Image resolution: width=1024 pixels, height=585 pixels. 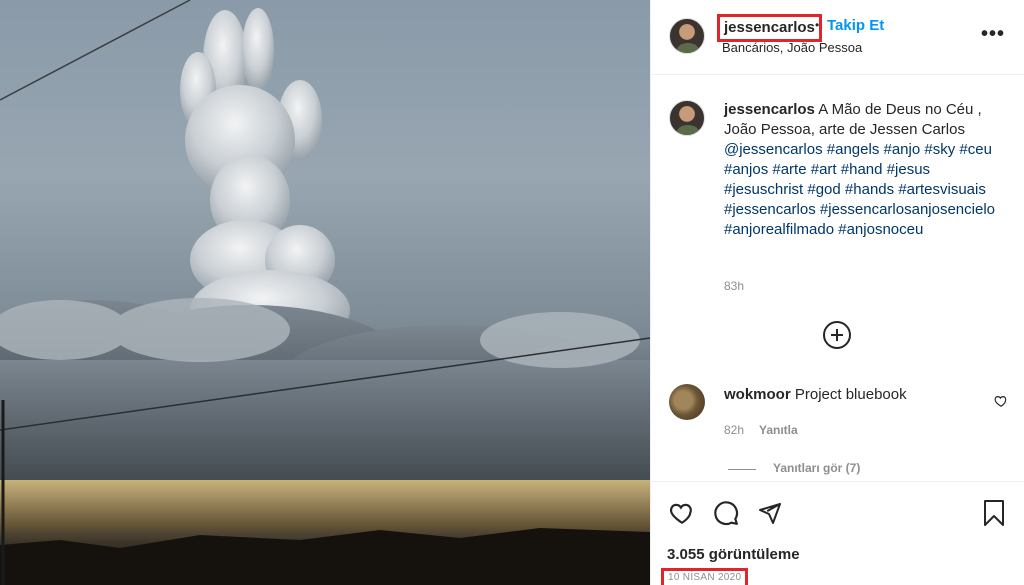 I want to click on hashtag-link: #ceu, so click(x=975, y=149).